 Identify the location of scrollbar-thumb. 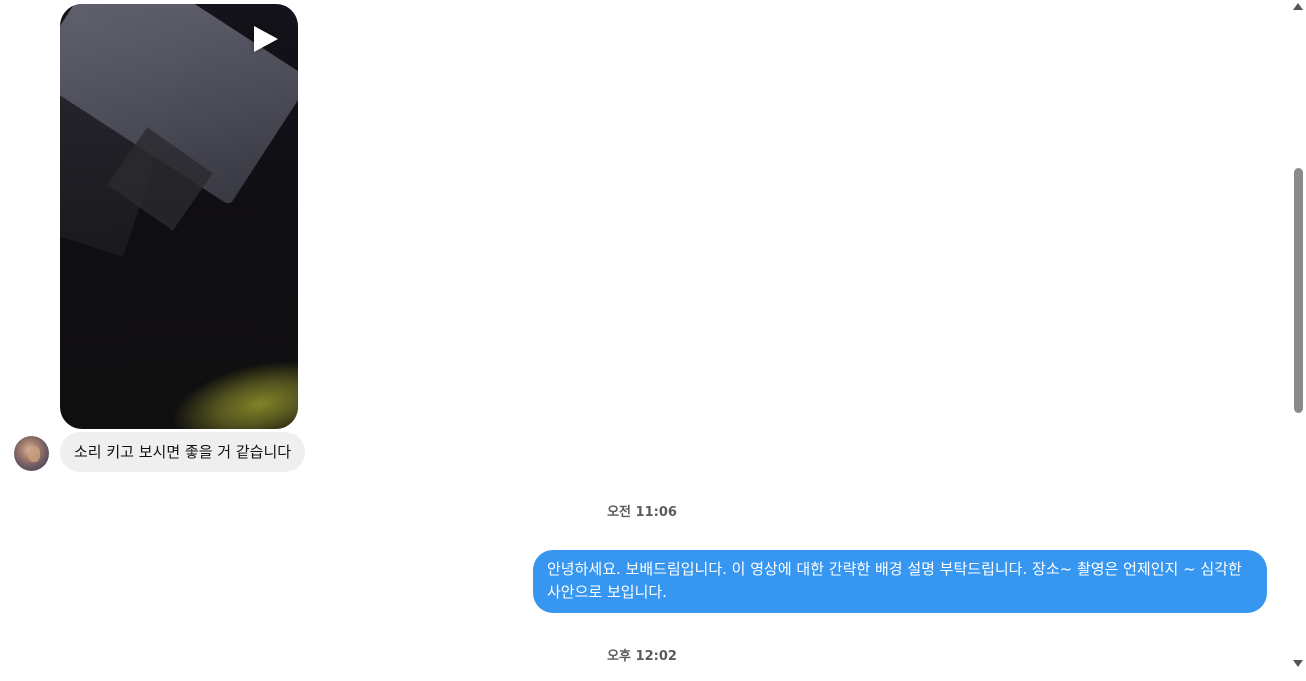
(1298, 290).